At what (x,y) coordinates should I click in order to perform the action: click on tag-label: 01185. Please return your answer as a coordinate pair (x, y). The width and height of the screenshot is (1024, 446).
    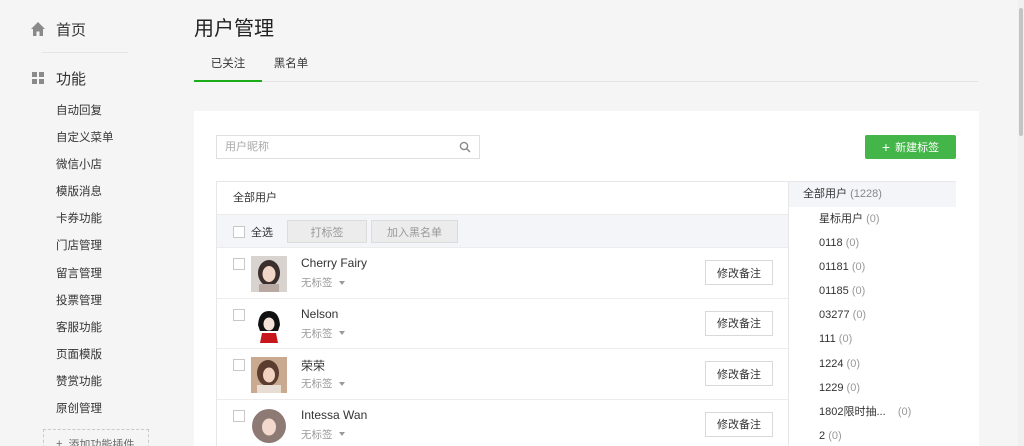
    Looking at the image, I should click on (834, 291).